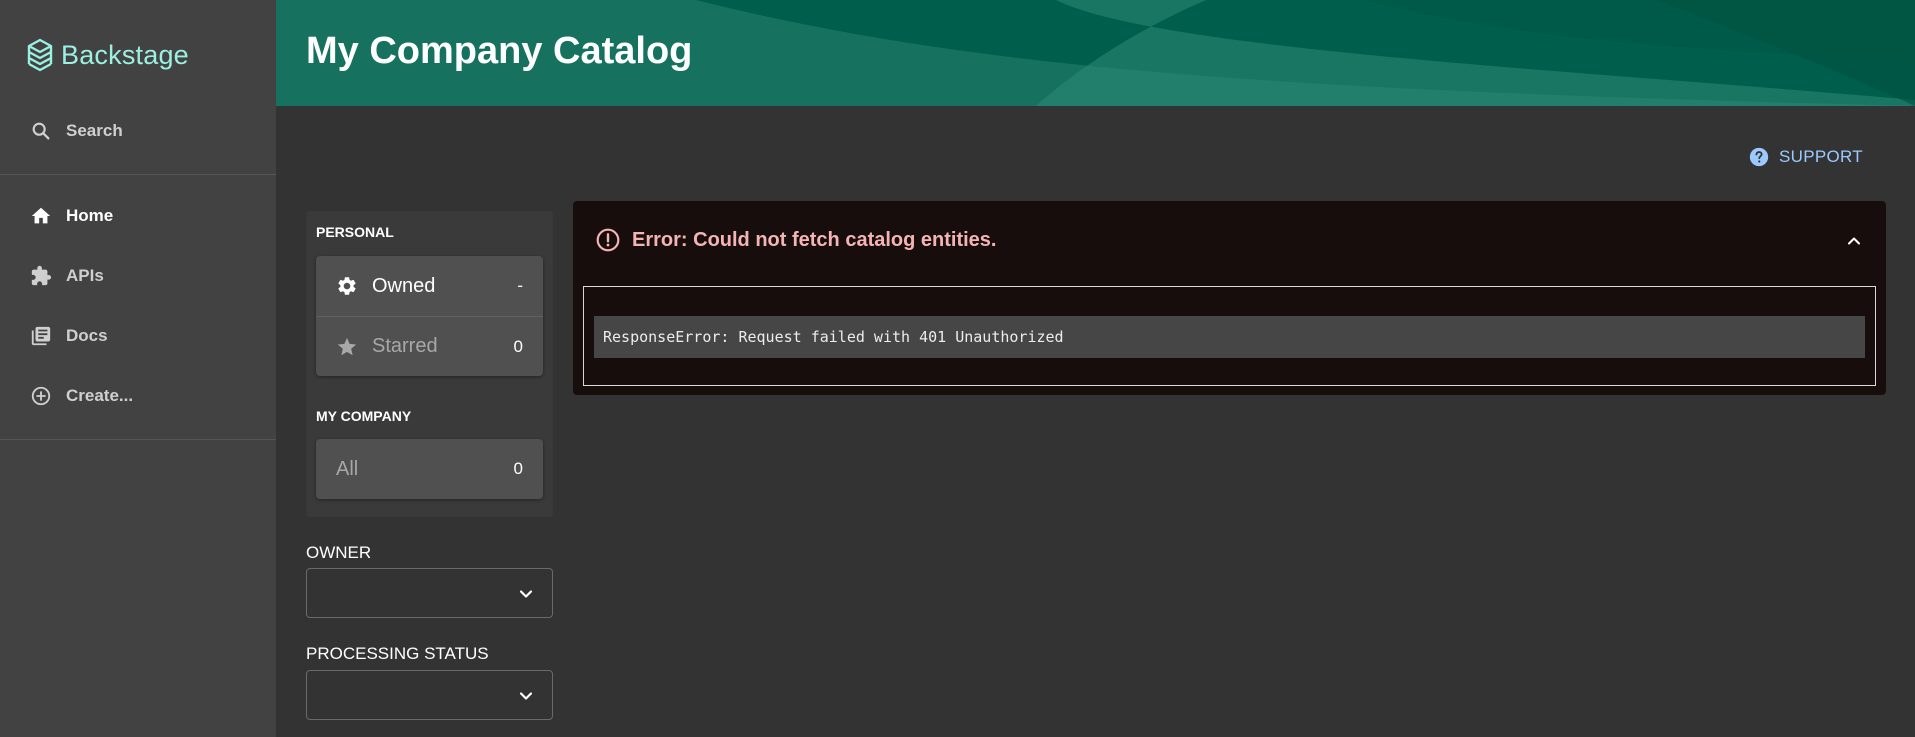 The width and height of the screenshot is (1915, 737). What do you see at coordinates (41, 215) in the screenshot?
I see `home-icon` at bounding box center [41, 215].